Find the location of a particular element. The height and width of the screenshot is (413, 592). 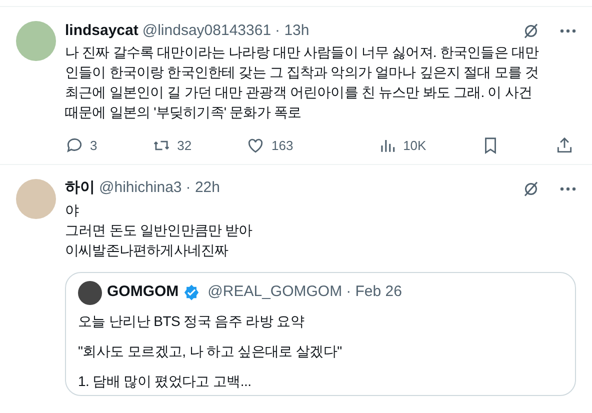

display-name: 하이 is located at coordinates (80, 188).